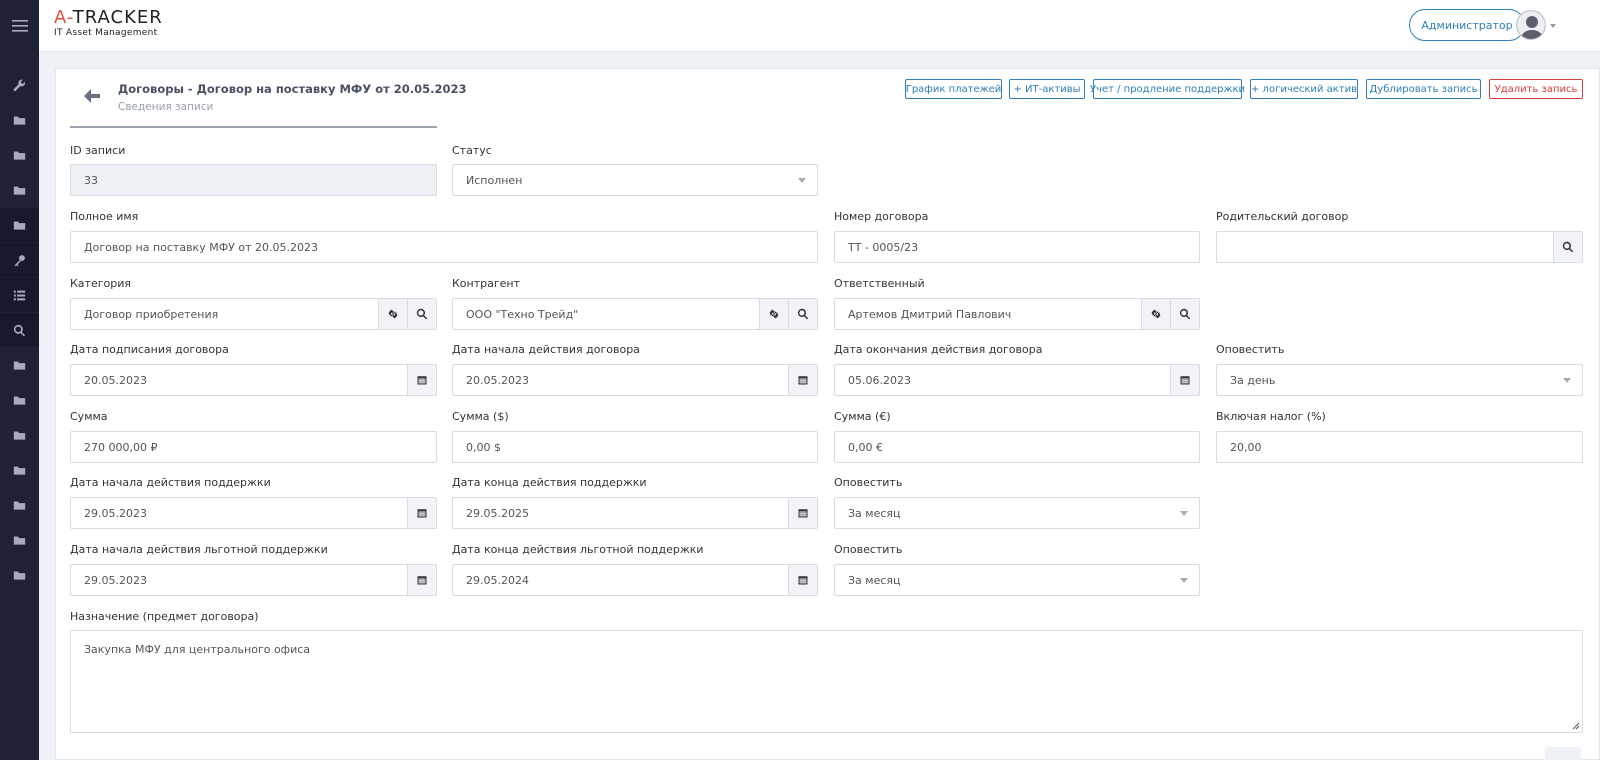  What do you see at coordinates (862, 416) in the screenshot?
I see `sum-eur-label: Сумма (€)` at bounding box center [862, 416].